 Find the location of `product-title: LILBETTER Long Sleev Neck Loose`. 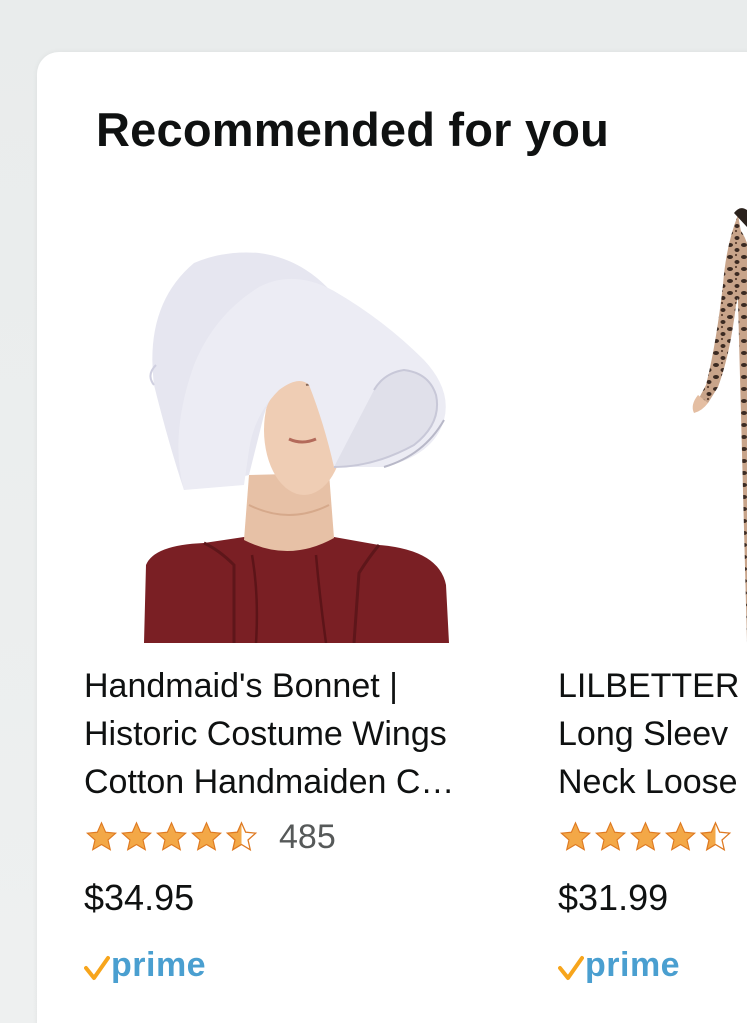

product-title: LILBETTER Long Sleev Neck Loose is located at coordinates (652, 734).